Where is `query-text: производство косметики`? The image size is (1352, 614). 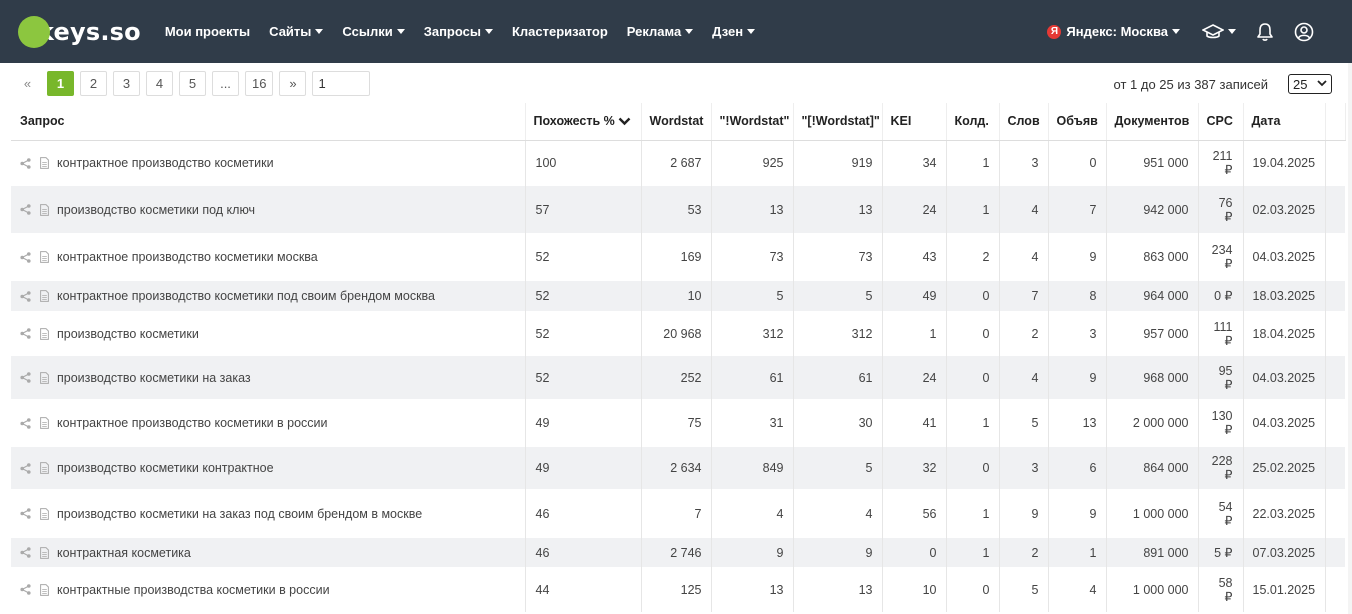 query-text: производство косметики is located at coordinates (128, 334).